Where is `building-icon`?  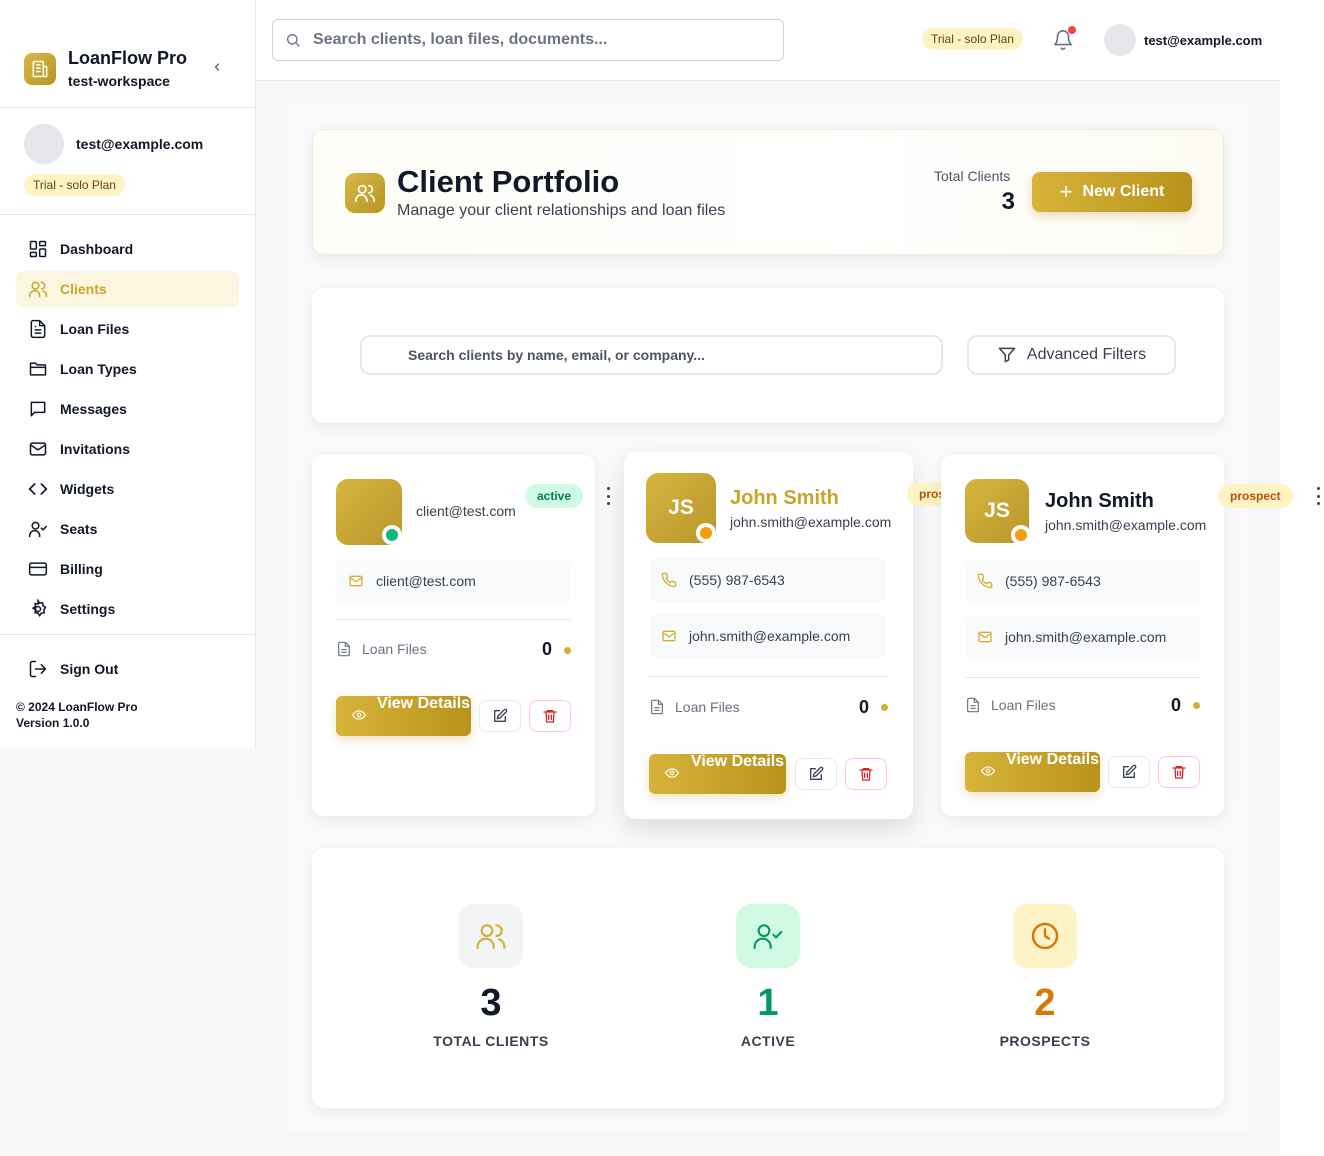
building-icon is located at coordinates (40, 68).